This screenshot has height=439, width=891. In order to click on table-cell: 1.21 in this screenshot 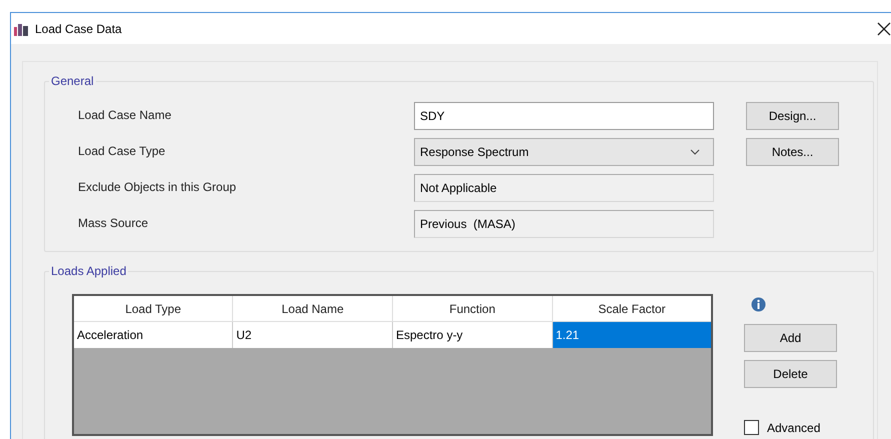, I will do `click(632, 335)`.